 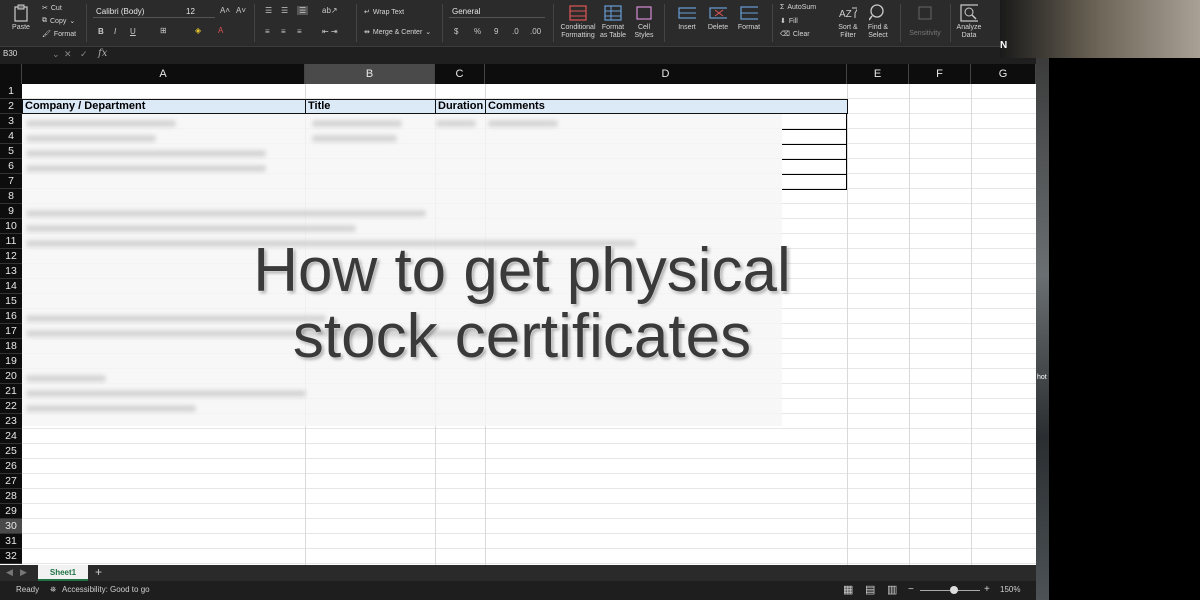 I want to click on row-header: 7, so click(x=11, y=181).